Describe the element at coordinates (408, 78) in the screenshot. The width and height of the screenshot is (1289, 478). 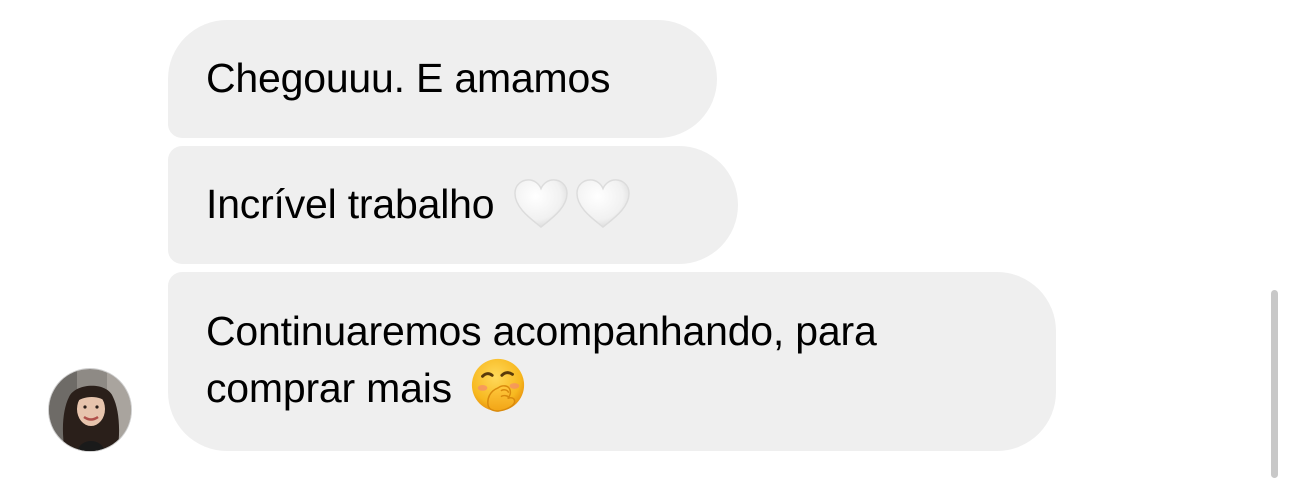
I see `message-text: Chegouuu. E amamos` at that location.